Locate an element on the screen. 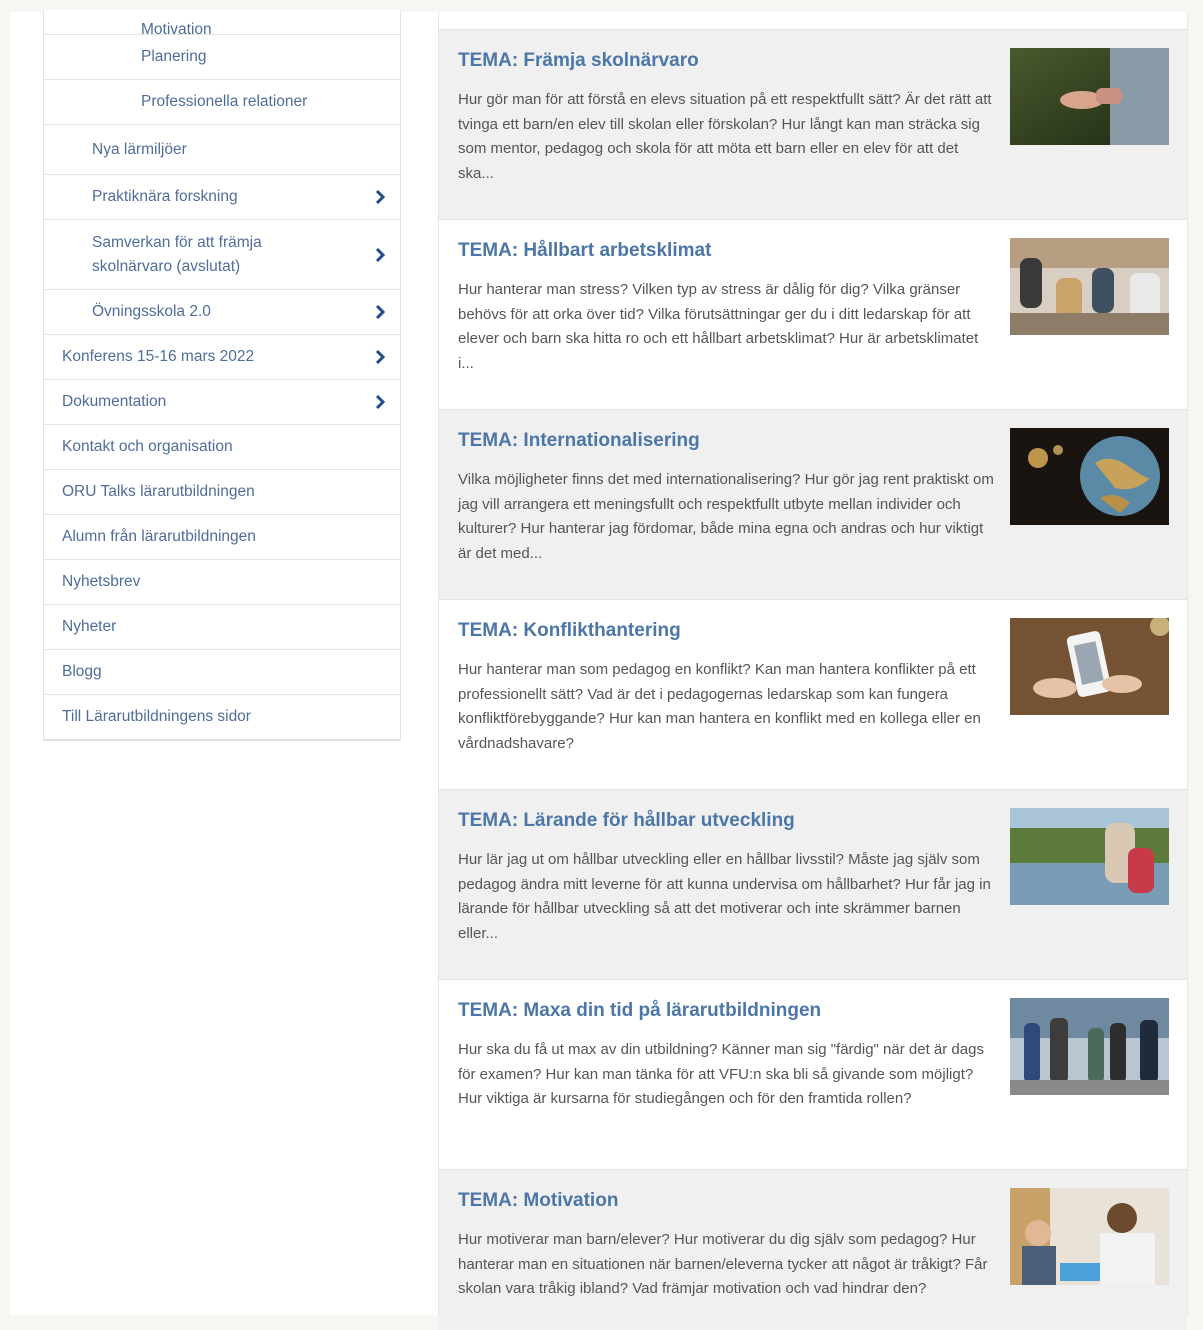  sidebar-item-motivation: Motivation is located at coordinates (222, 22).